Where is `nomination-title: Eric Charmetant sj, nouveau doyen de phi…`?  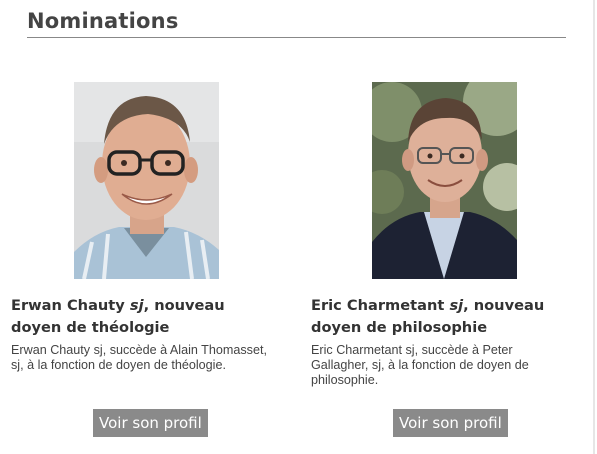 nomination-title: Eric Charmetant sj, nouveau doyen de phi… is located at coordinates (445, 317).